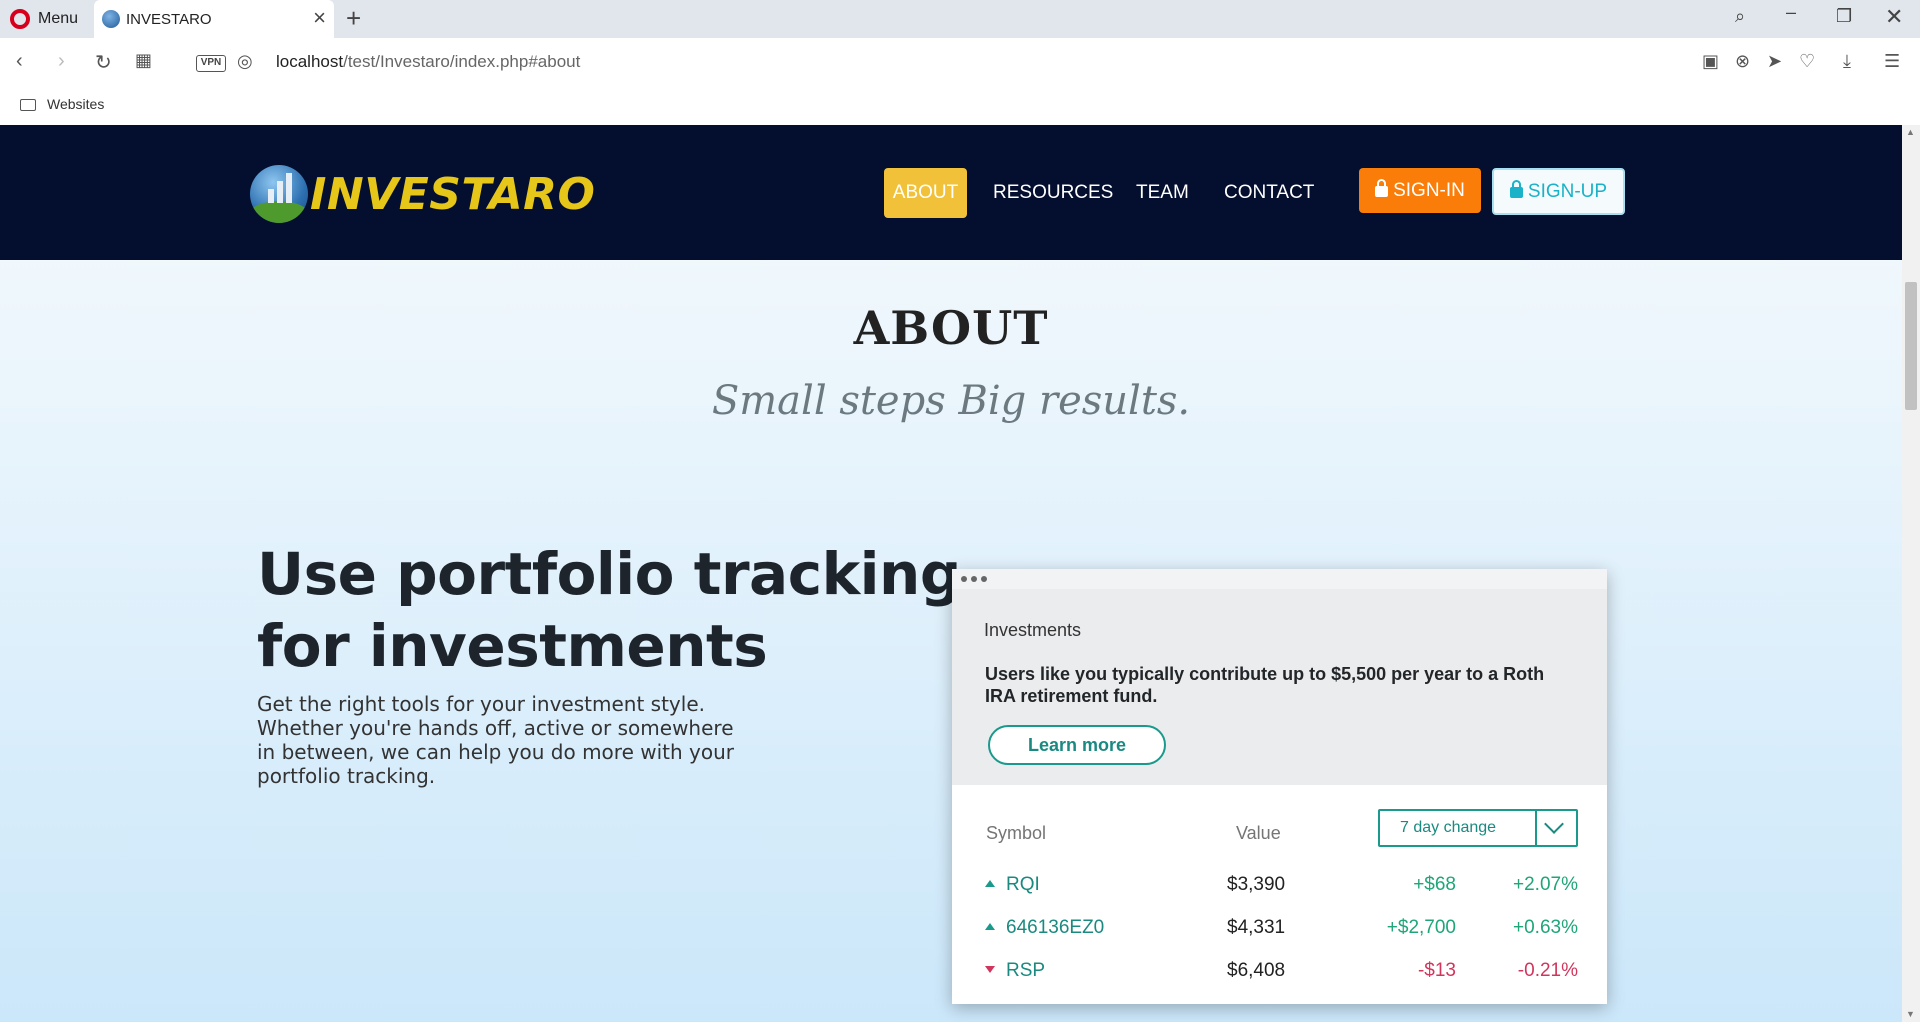 This screenshot has width=1920, height=1022. What do you see at coordinates (1077, 745) in the screenshot?
I see `learn-more-button: Learn more` at bounding box center [1077, 745].